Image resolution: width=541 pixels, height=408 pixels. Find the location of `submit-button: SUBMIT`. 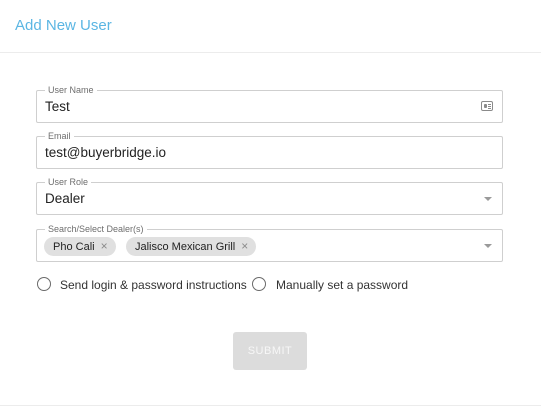

submit-button: SUBMIT is located at coordinates (270, 351).